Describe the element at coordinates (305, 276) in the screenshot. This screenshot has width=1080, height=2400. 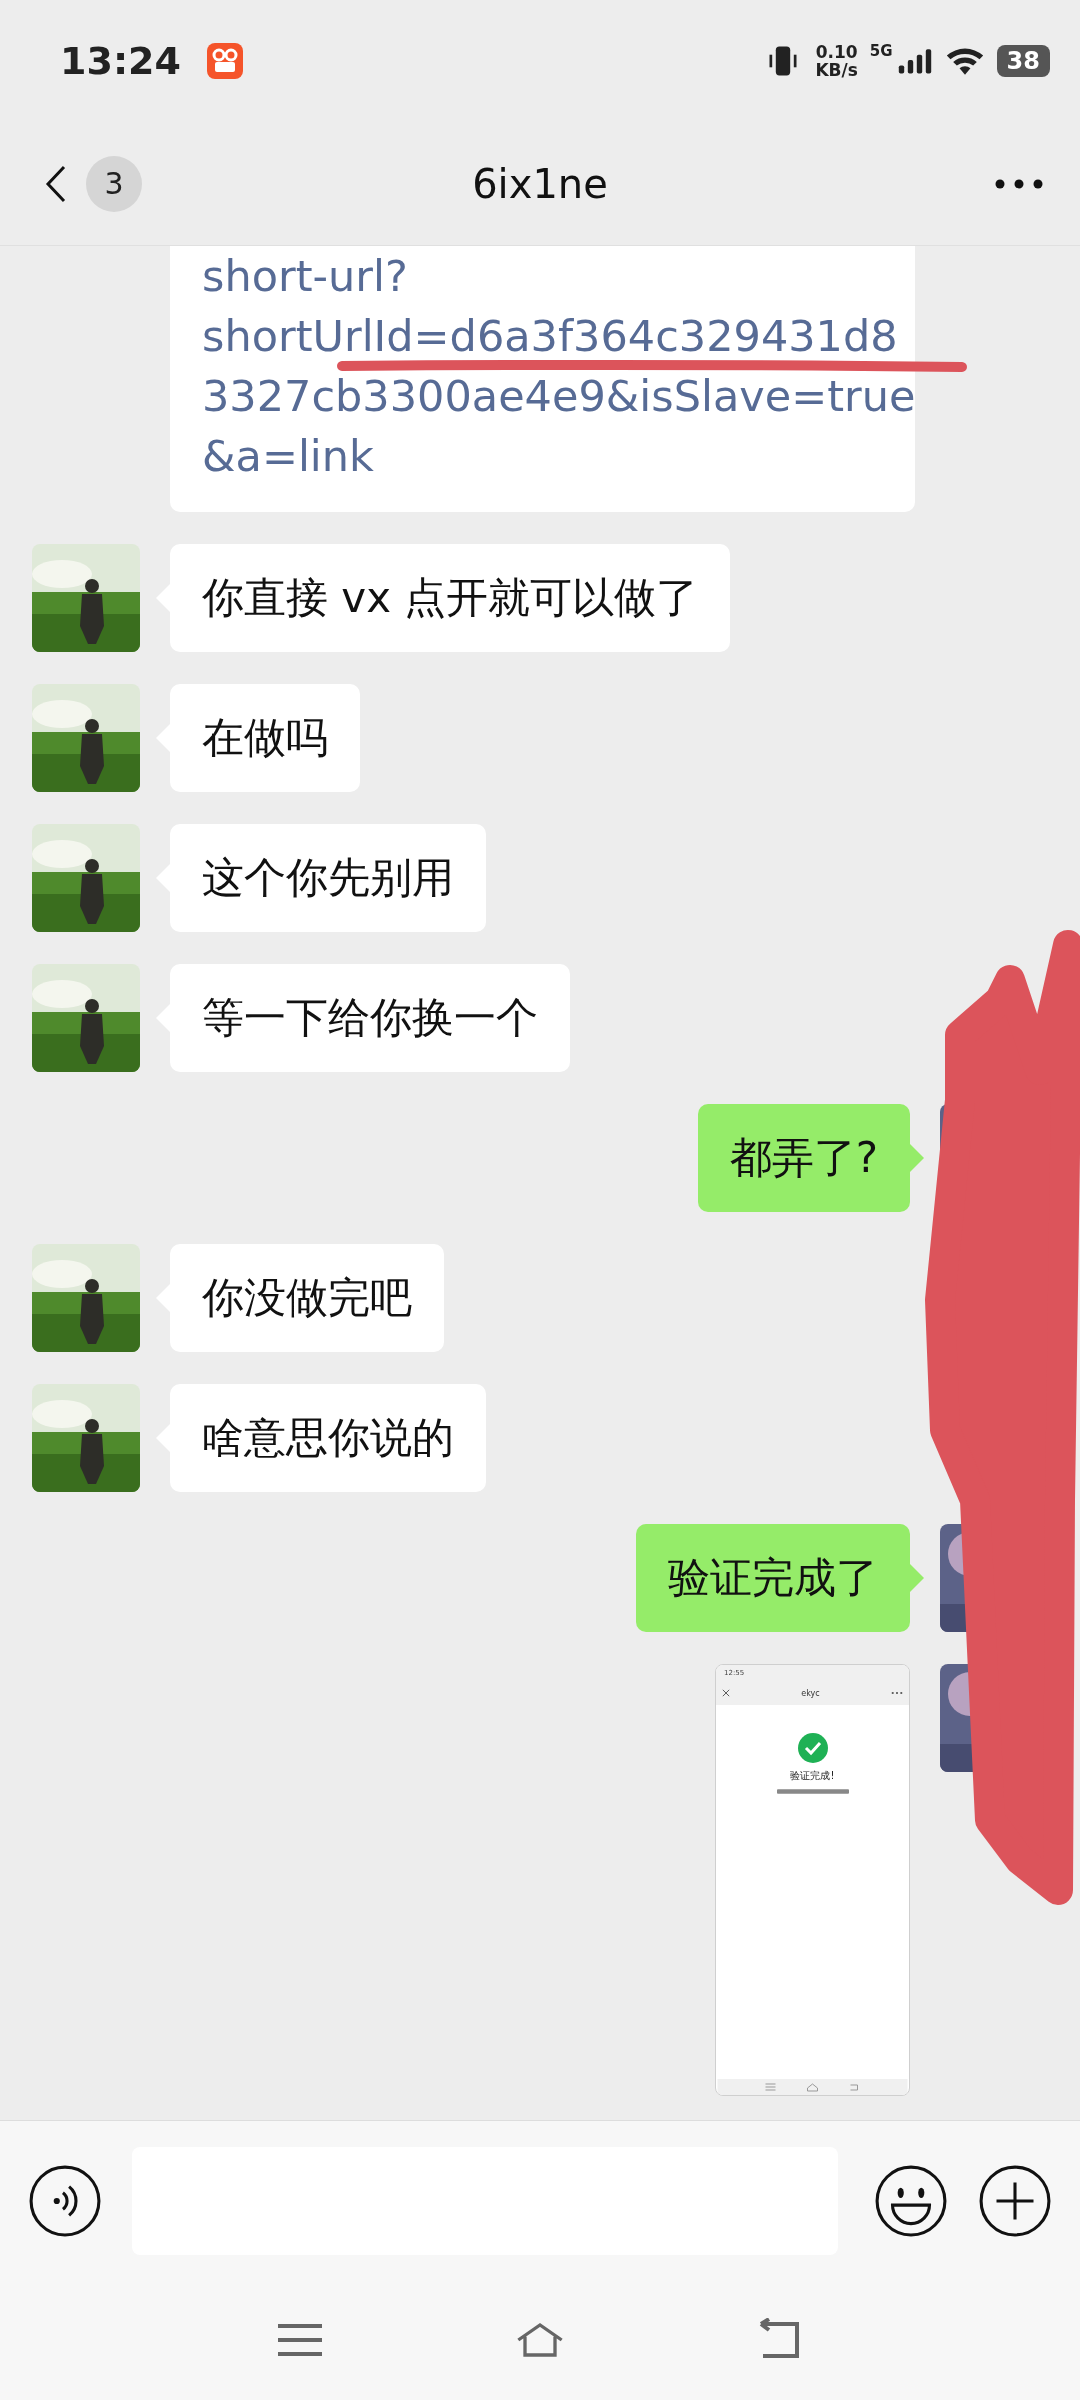
I see `link-text-line: short-url?` at that location.